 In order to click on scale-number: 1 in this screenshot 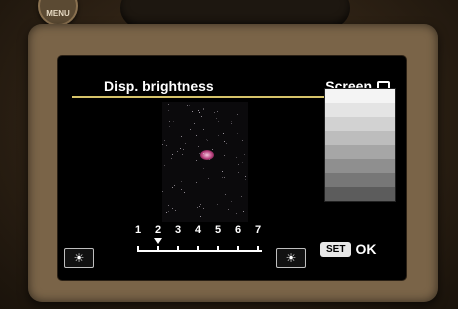, I will do `click(138, 230)`.